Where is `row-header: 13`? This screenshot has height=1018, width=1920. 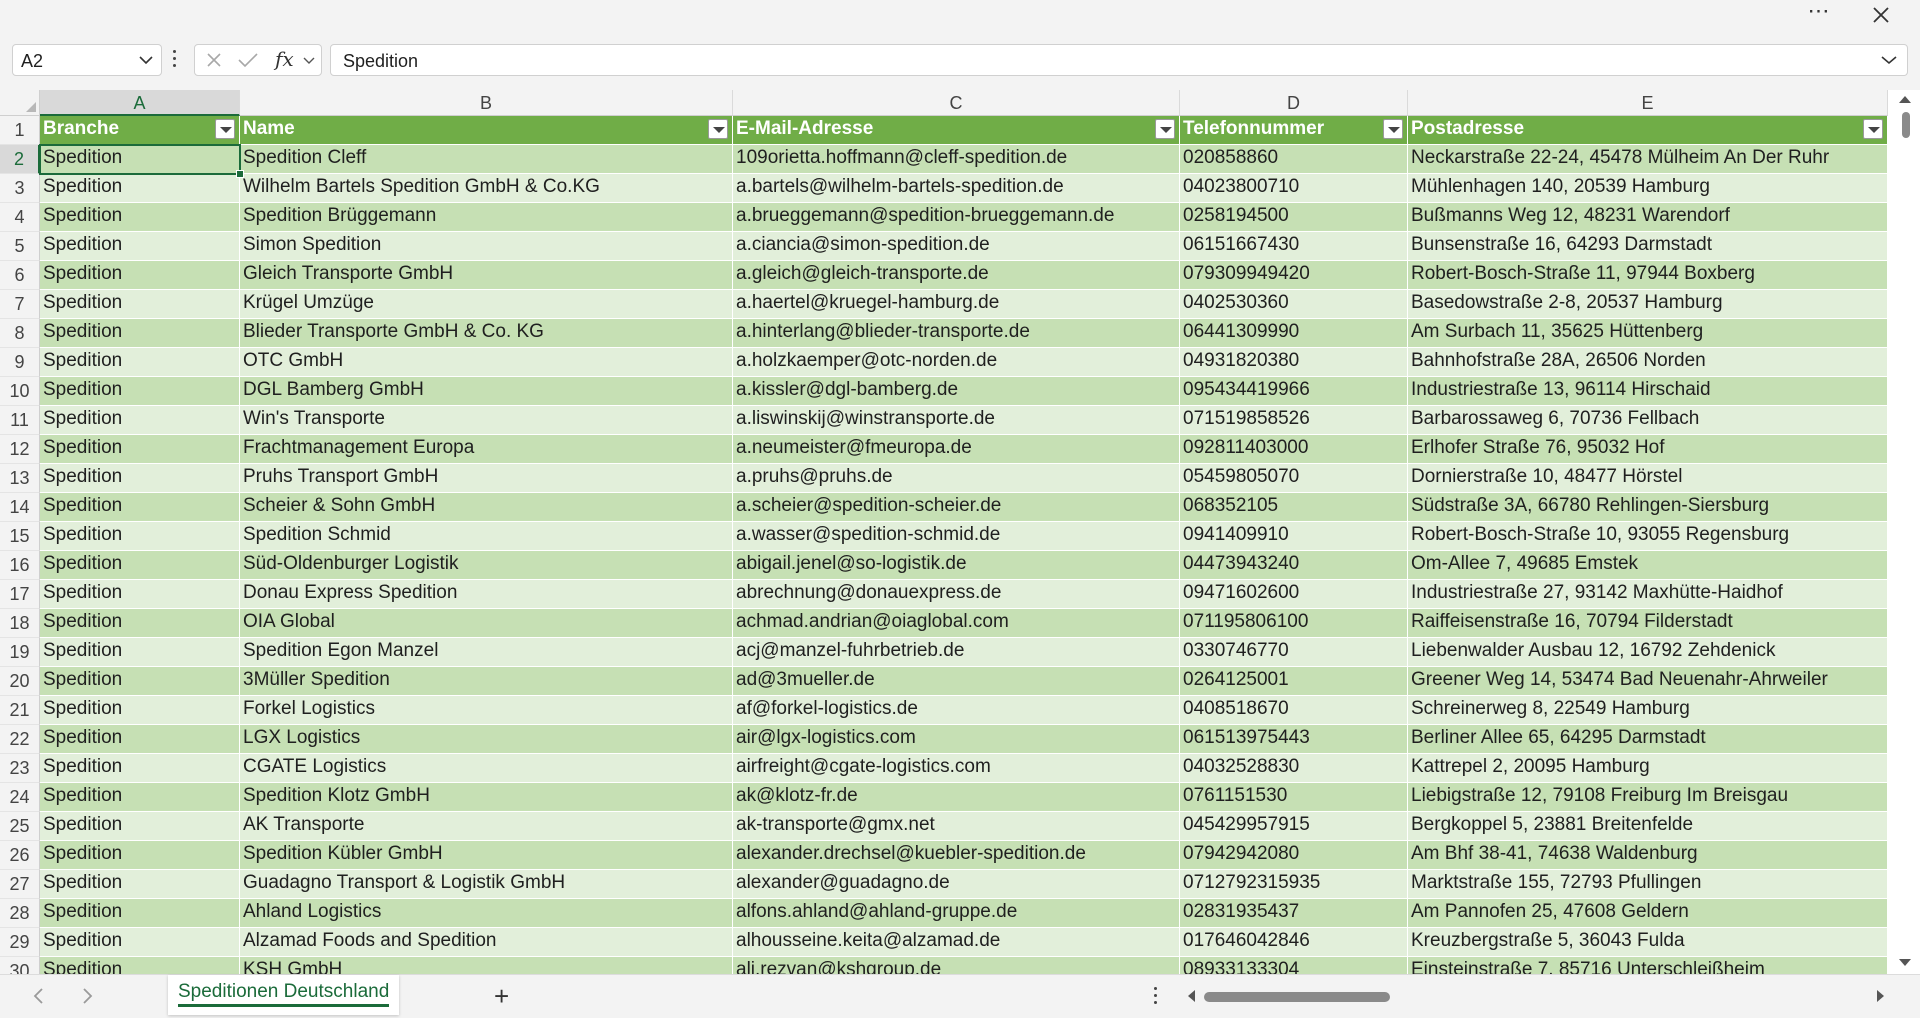 row-header: 13 is located at coordinates (20, 478).